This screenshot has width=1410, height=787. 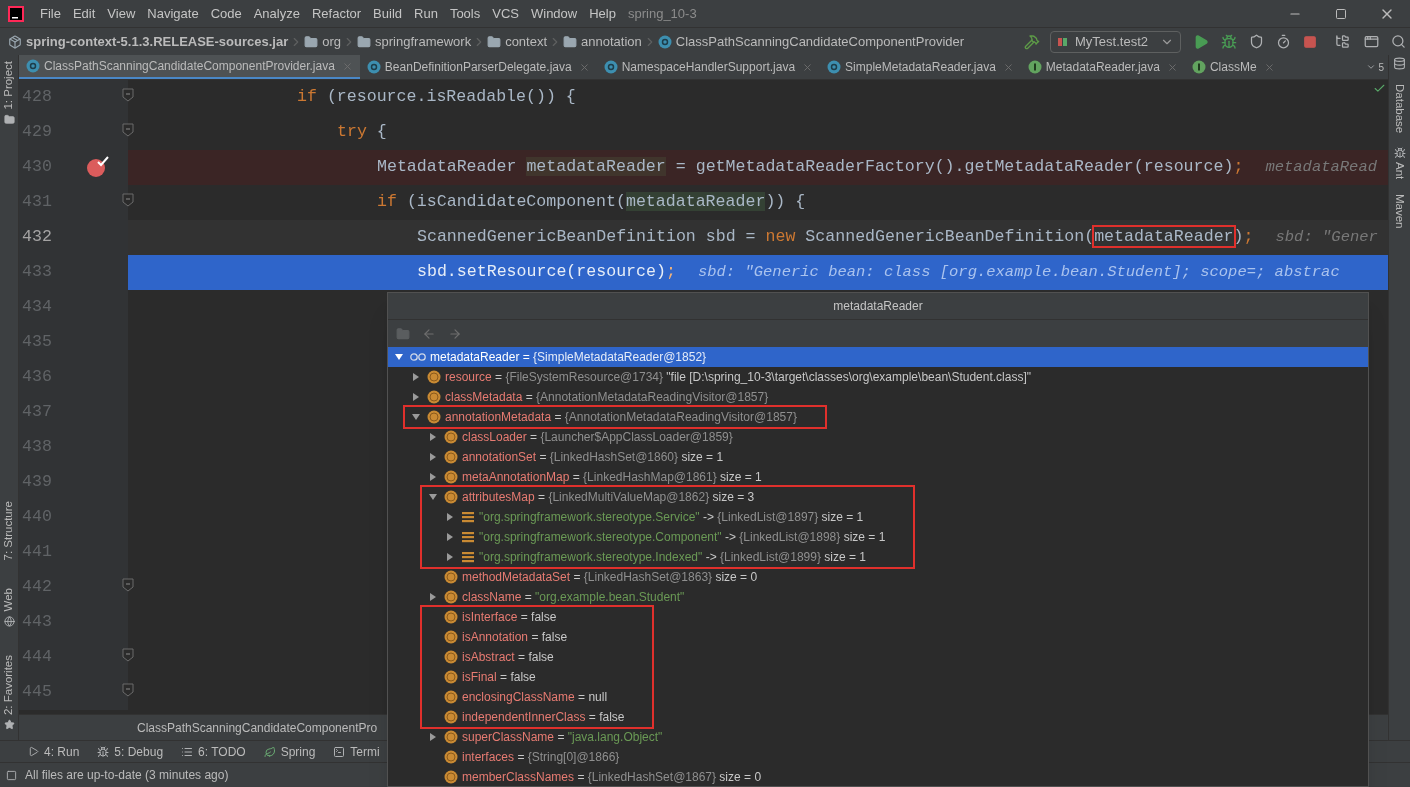 I want to click on tool-window-button: Termi, so click(x=356, y=751).